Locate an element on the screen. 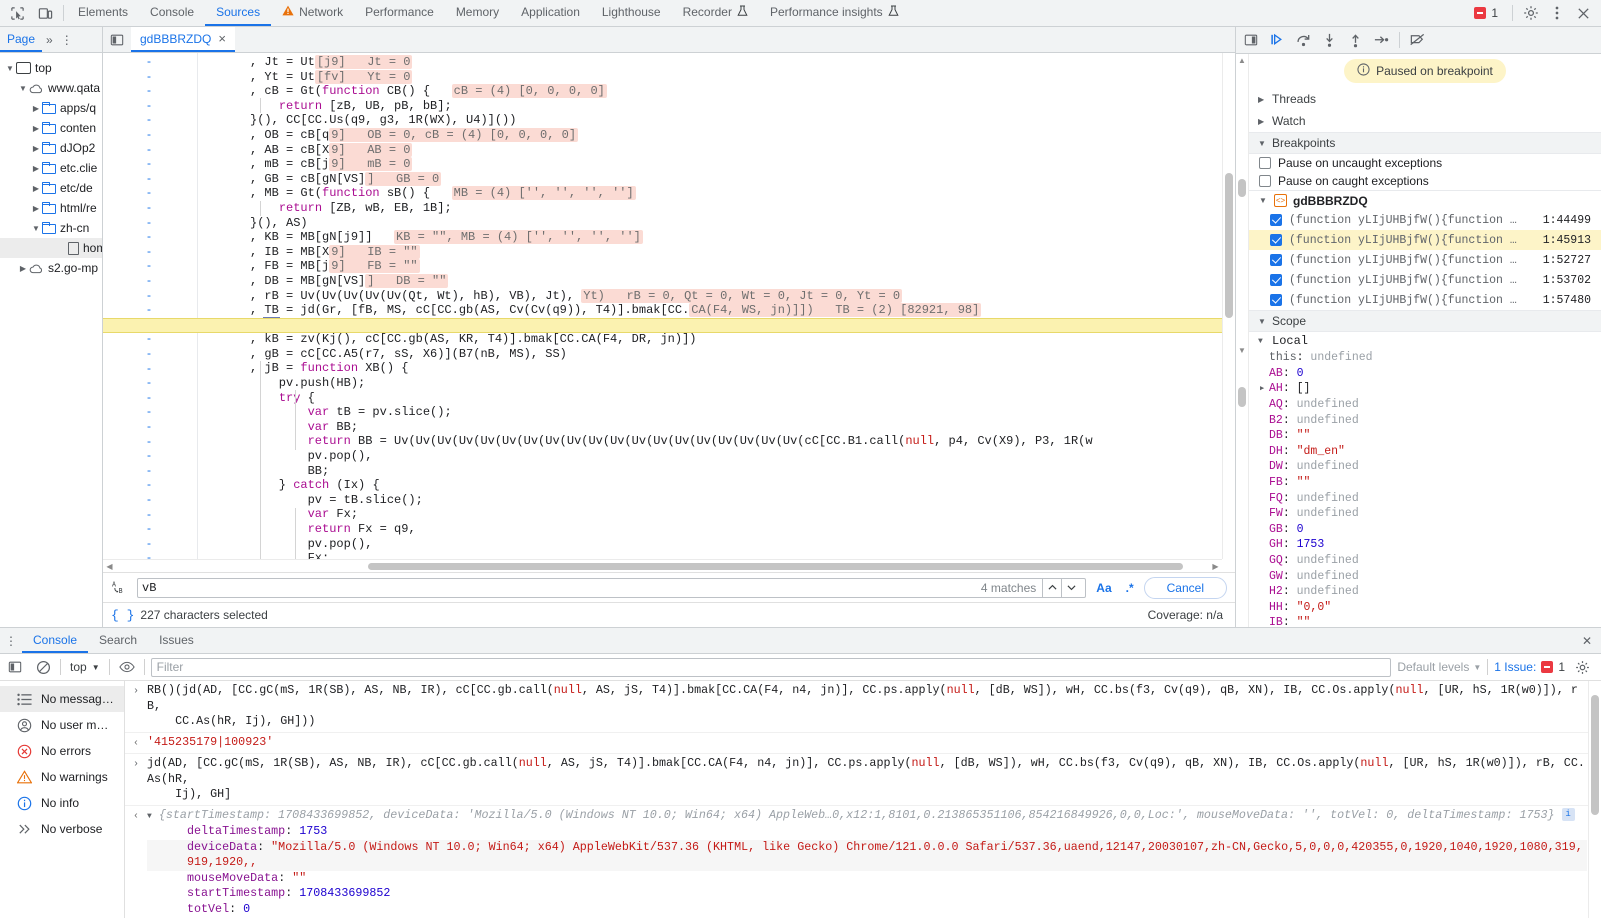 The height and width of the screenshot is (919, 1601). breakpoint-row: (function yLIjUHBjfW(){function … 1:45913 is located at coordinates (1425, 240).